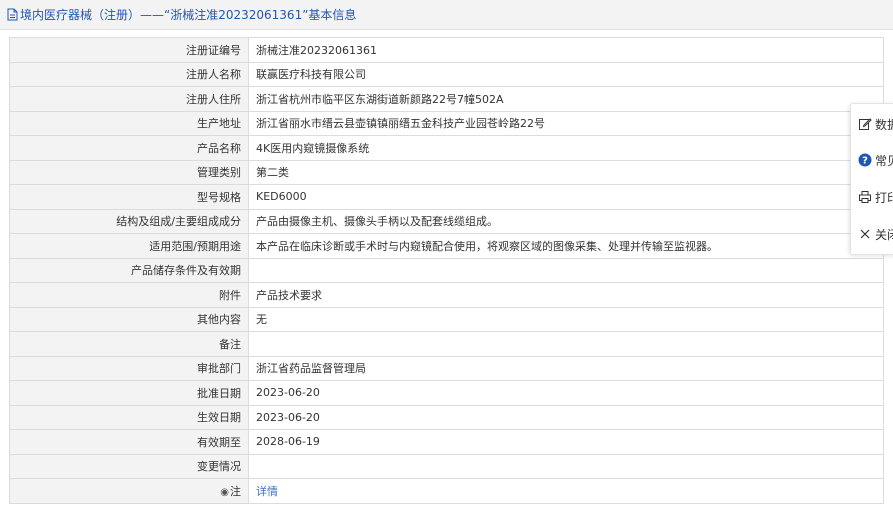 The width and height of the screenshot is (893, 527). I want to click on menu-item-data: 数据, so click(875, 124).